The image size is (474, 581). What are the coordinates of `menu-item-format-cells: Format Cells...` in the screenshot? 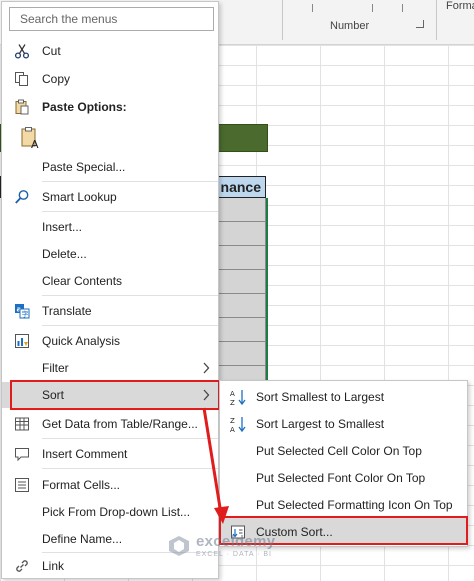 It's located at (110, 485).